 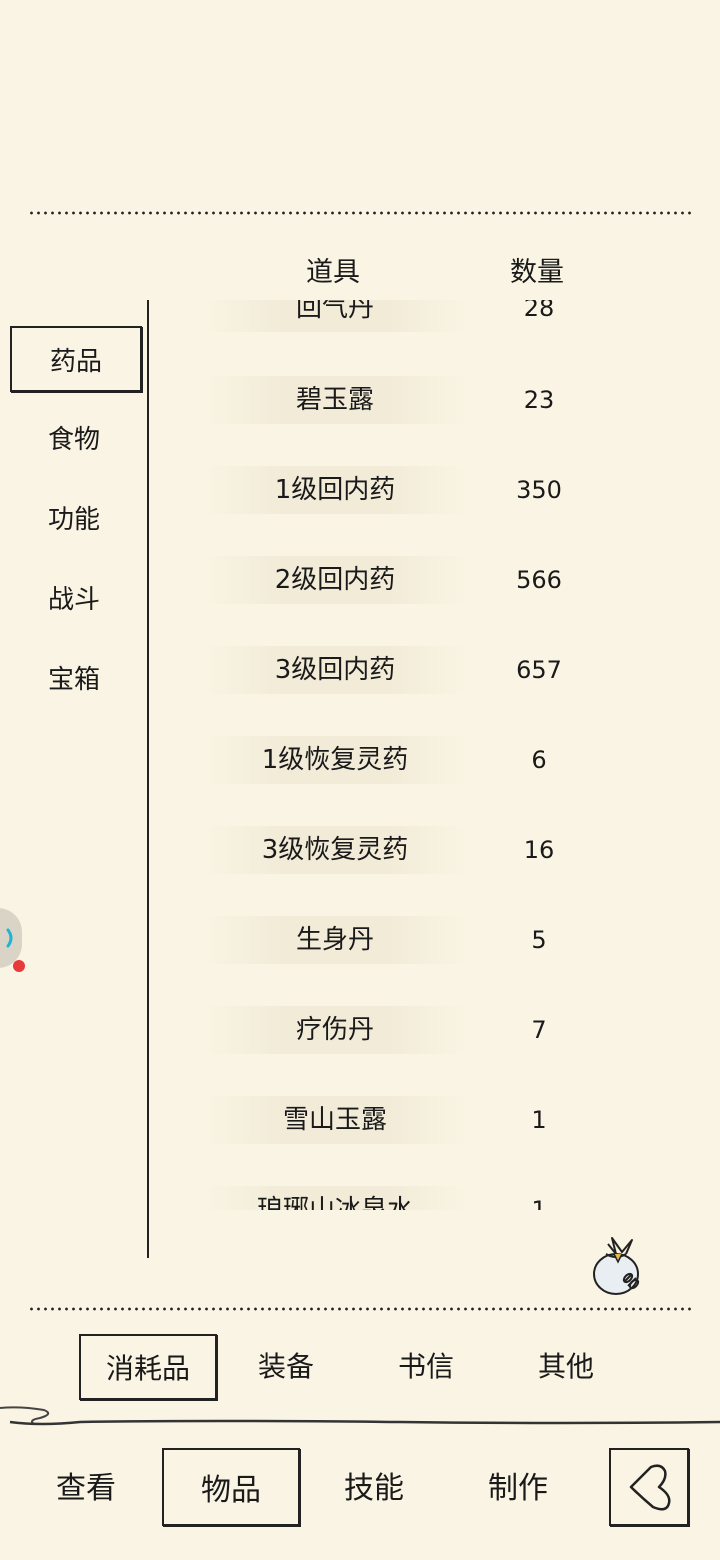 What do you see at coordinates (335, 850) in the screenshot?
I see `item-name: 3级恢复灵药` at bounding box center [335, 850].